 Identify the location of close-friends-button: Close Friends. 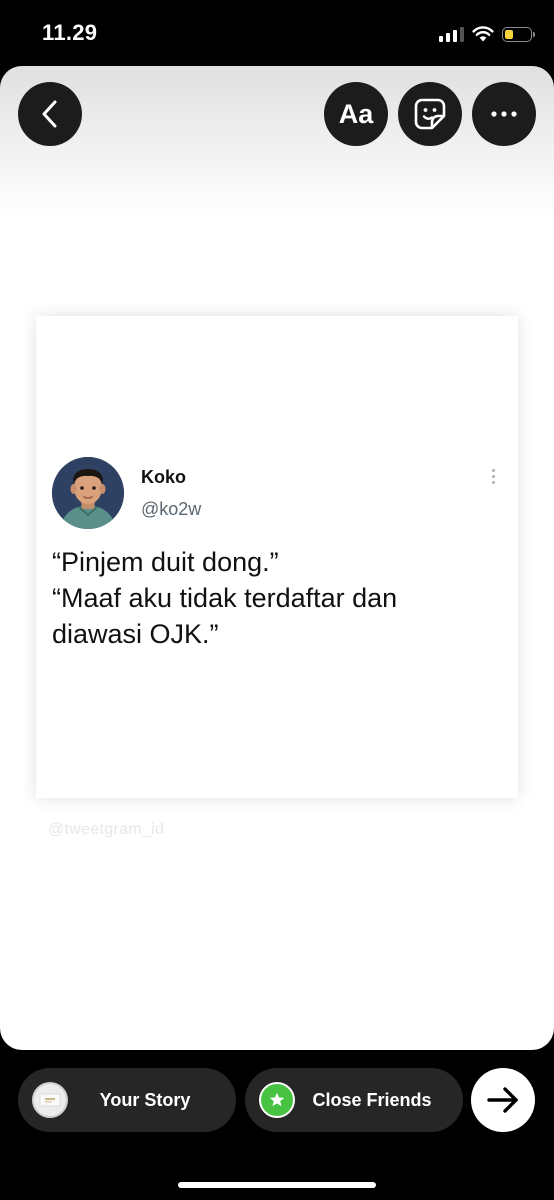
(354, 1100).